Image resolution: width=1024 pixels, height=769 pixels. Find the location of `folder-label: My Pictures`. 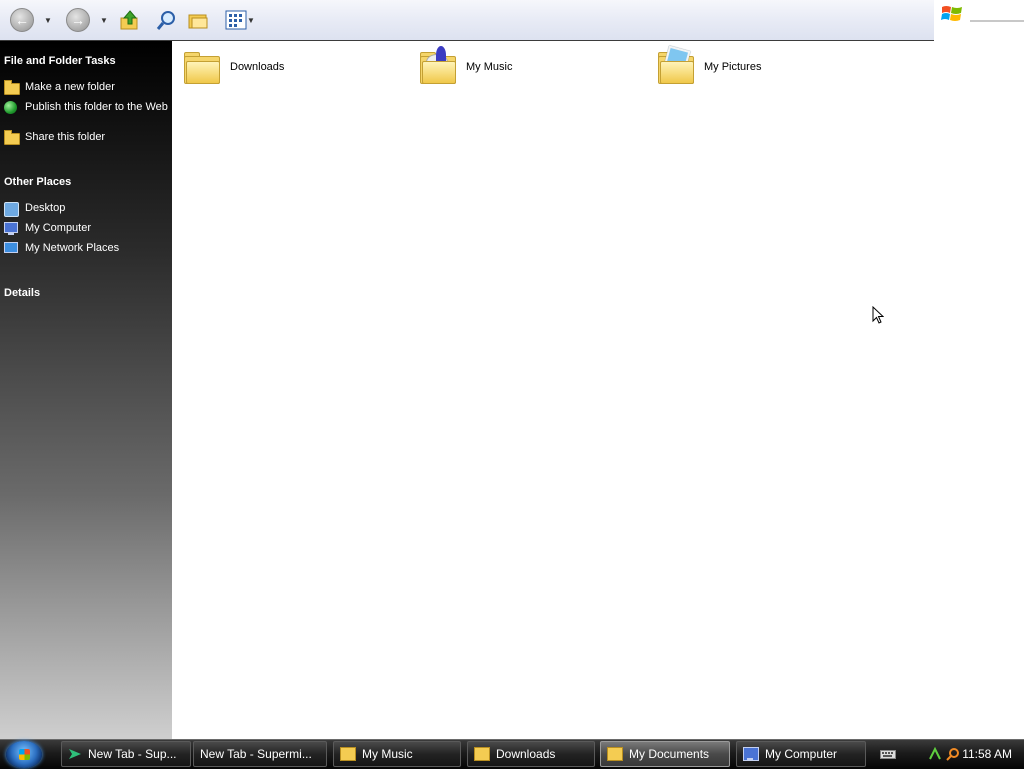

folder-label: My Pictures is located at coordinates (733, 67).